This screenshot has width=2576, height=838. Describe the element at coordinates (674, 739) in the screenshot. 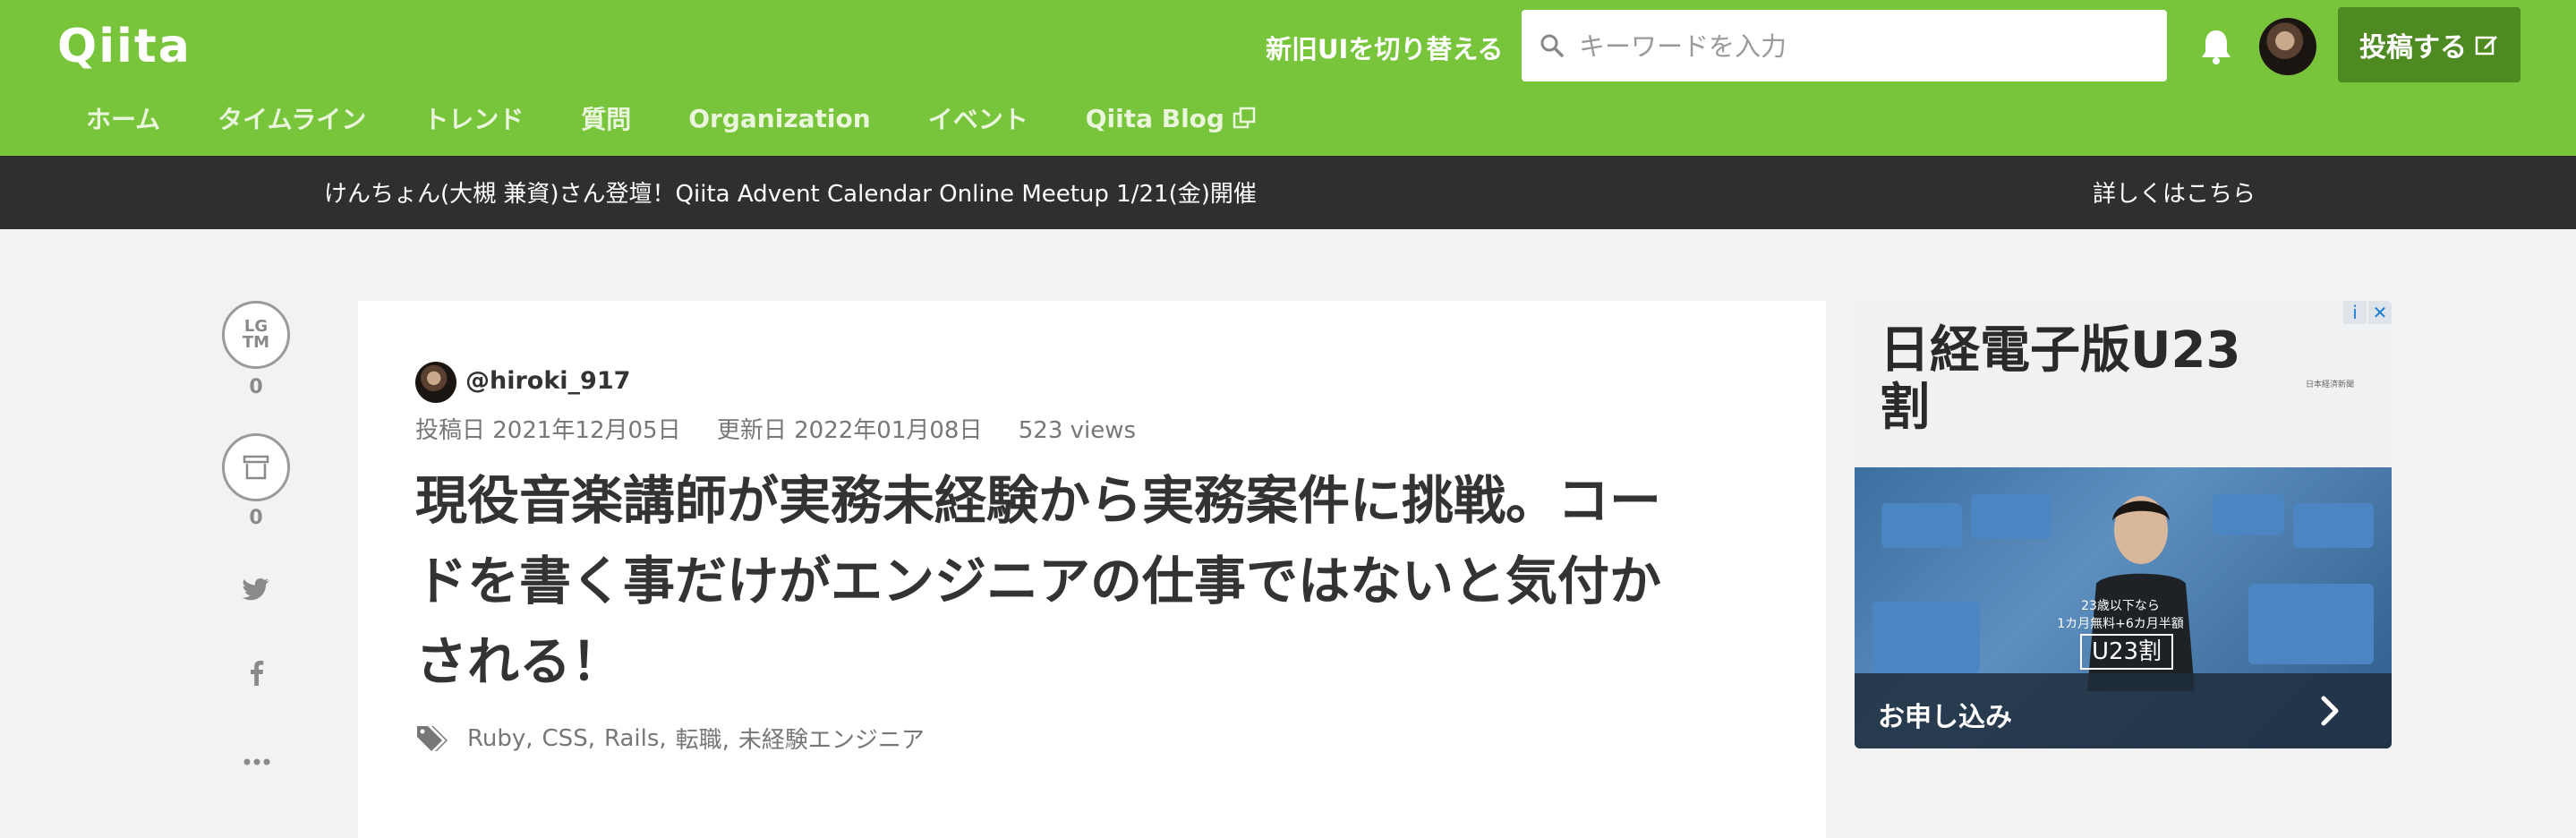

I see `tag-list: Ruby, CSS, Rails, 転職, 未経験エンジニア` at that location.